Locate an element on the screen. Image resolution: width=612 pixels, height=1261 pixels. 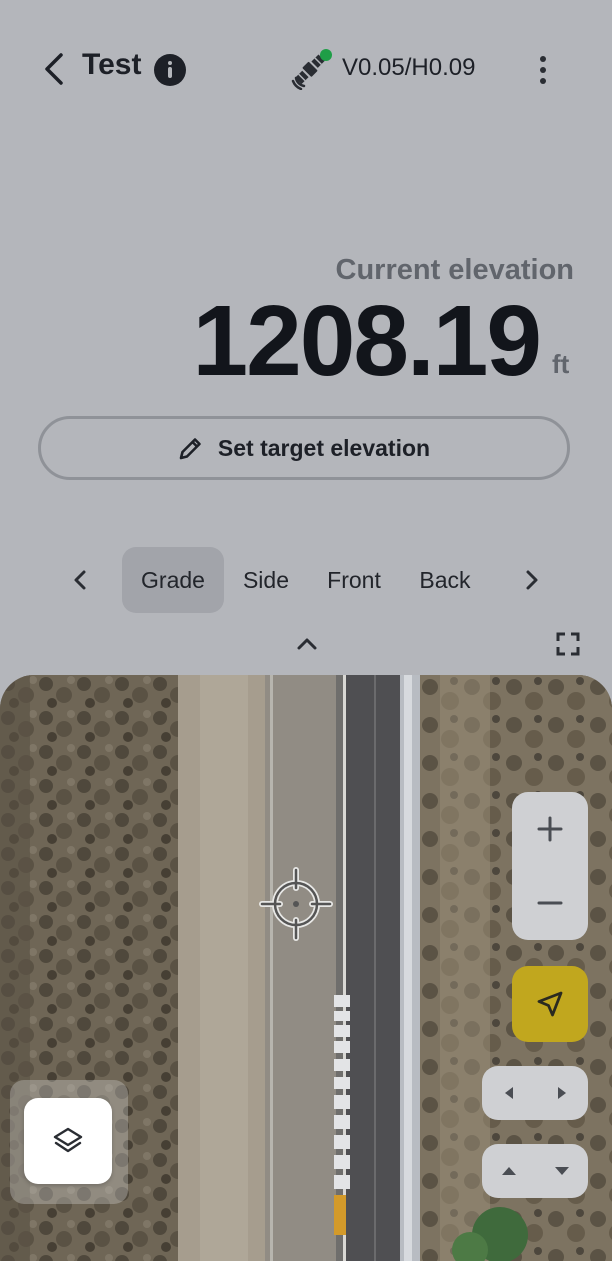
triangle-down-icon is located at coordinates (561, 1171).